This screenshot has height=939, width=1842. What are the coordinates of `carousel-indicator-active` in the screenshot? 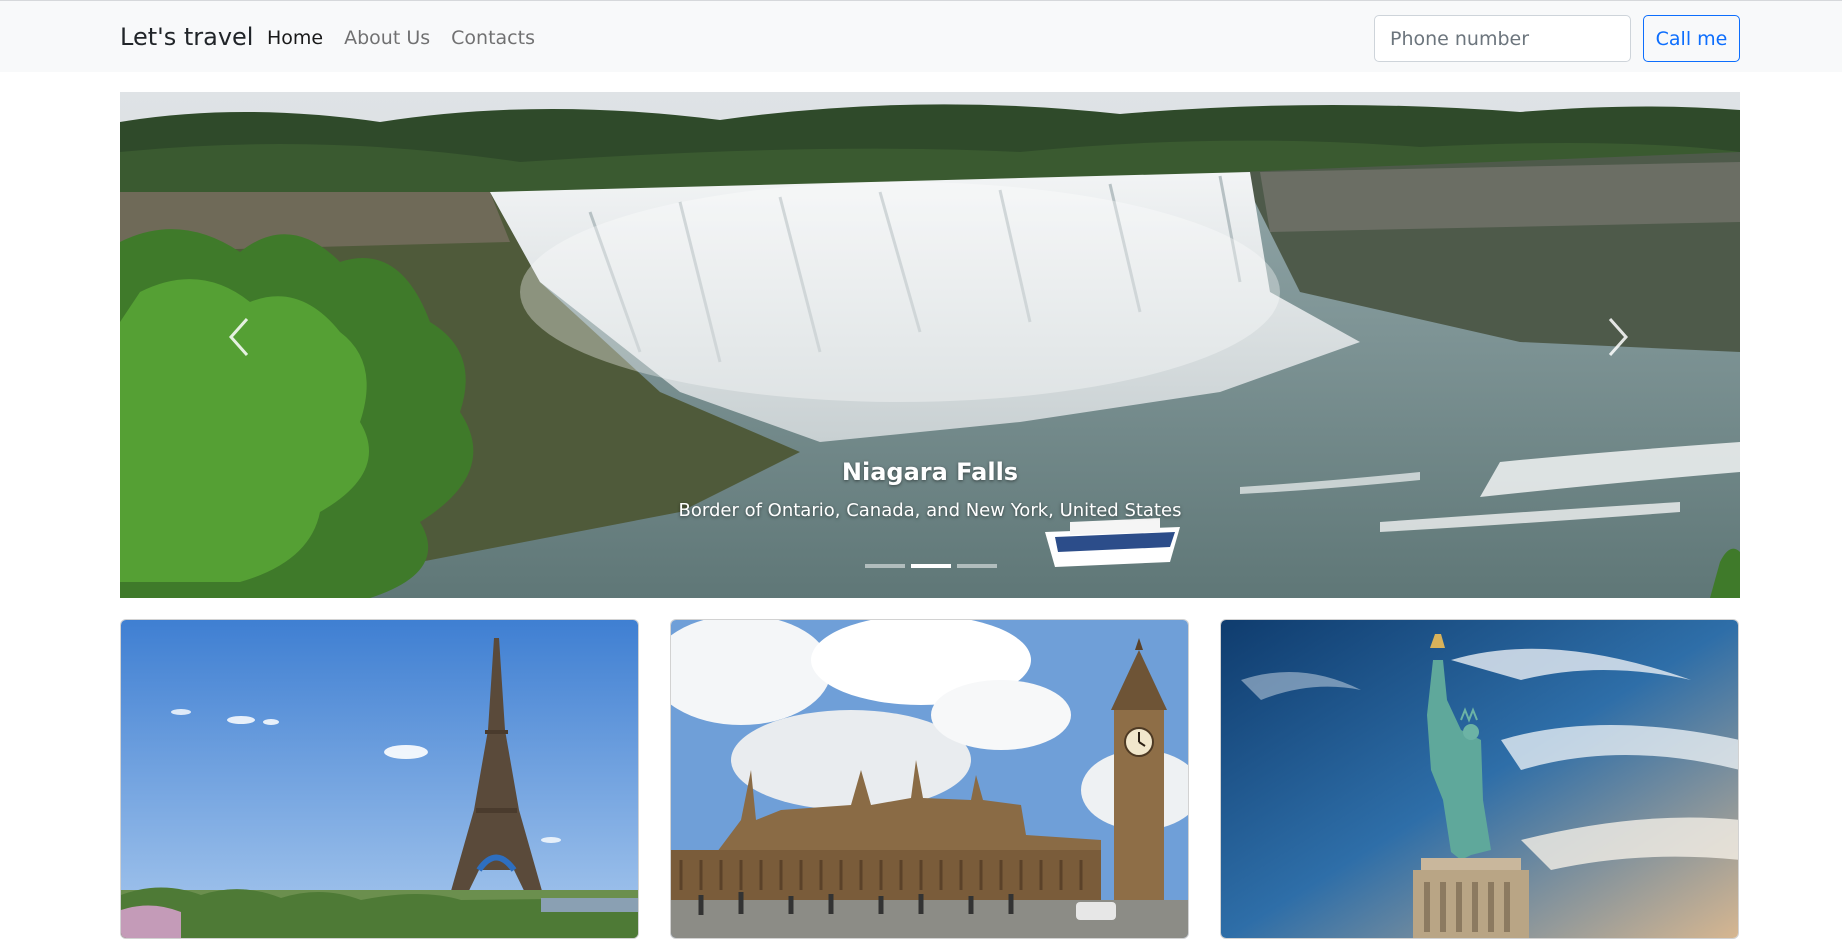 It's located at (931, 566).